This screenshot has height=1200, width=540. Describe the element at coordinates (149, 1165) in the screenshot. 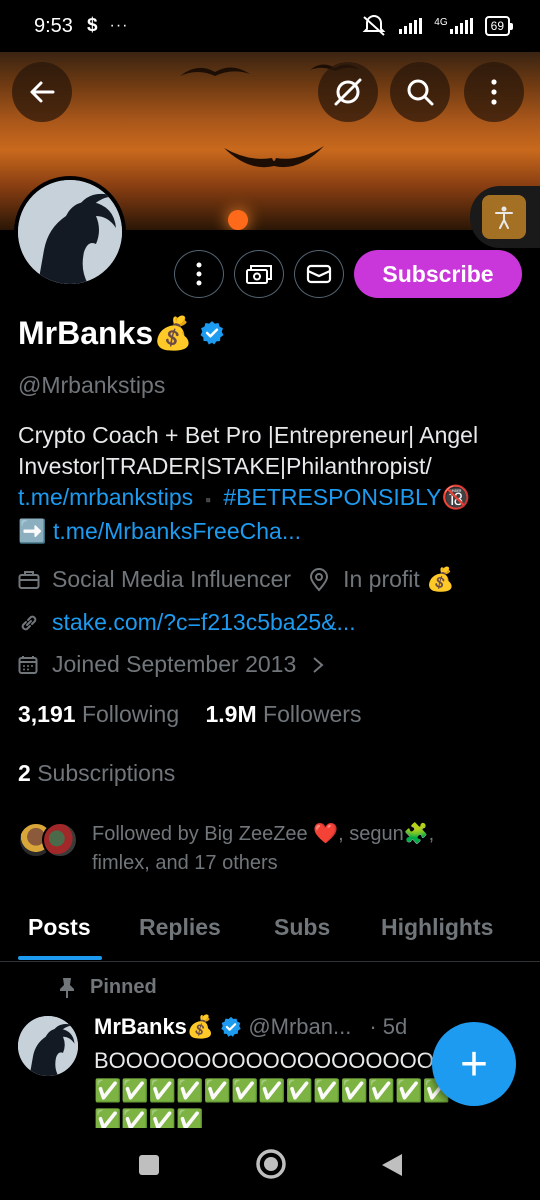

I see `nav-recents-icon` at that location.